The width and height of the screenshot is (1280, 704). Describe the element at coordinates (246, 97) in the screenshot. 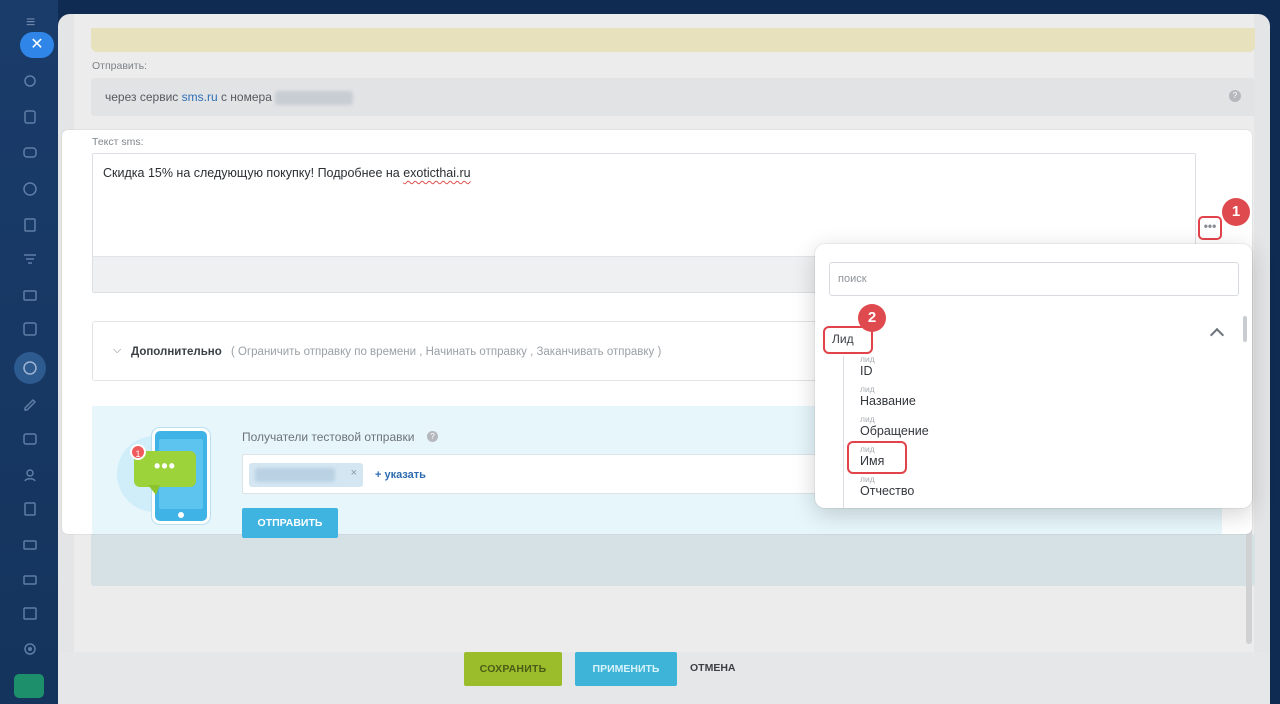

I see `send-suffix: с номера` at that location.